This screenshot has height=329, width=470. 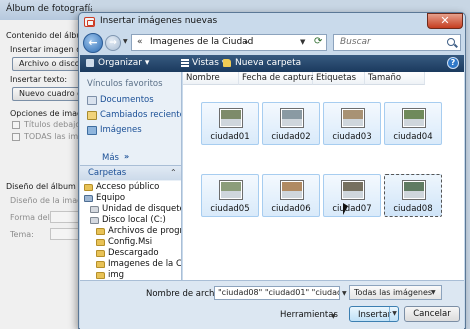 What do you see at coordinates (432, 314) in the screenshot?
I see `cancel-button: Cancelar` at bounding box center [432, 314].